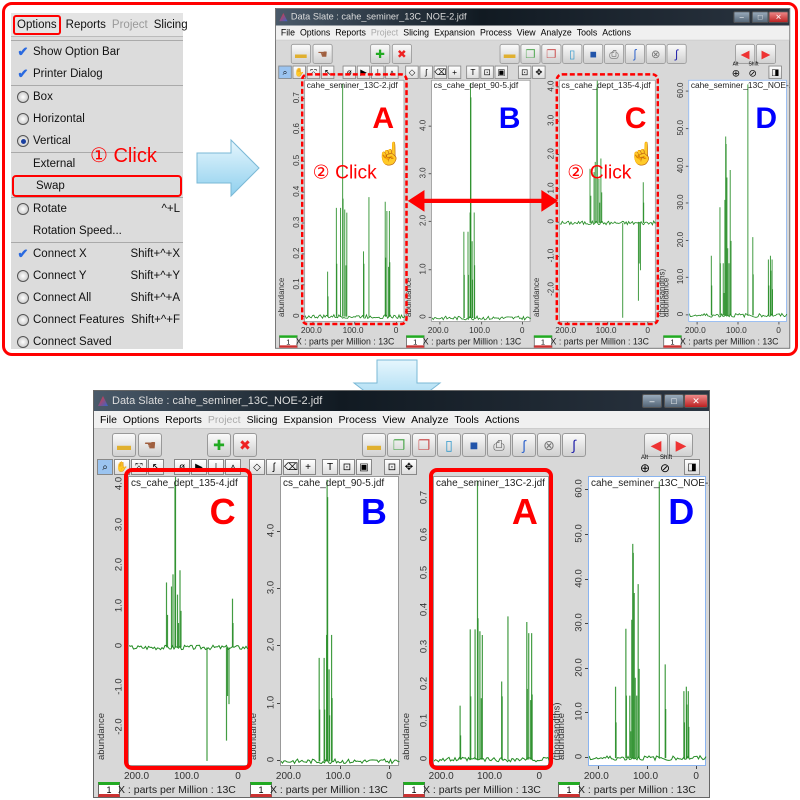  I want to click on menu-item-box: Box, so click(97, 97).